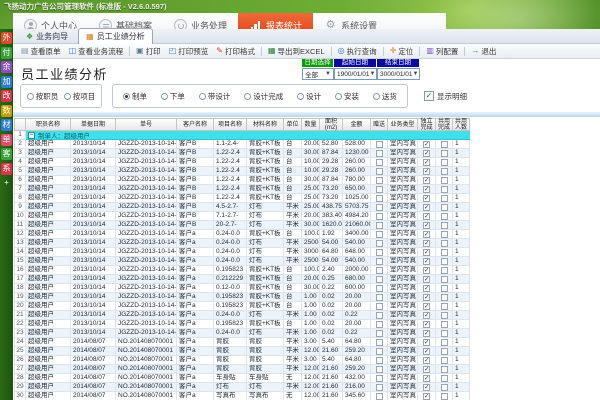  What do you see at coordinates (6, 183) in the screenshot?
I see `side-badge-+: +` at bounding box center [6, 183].